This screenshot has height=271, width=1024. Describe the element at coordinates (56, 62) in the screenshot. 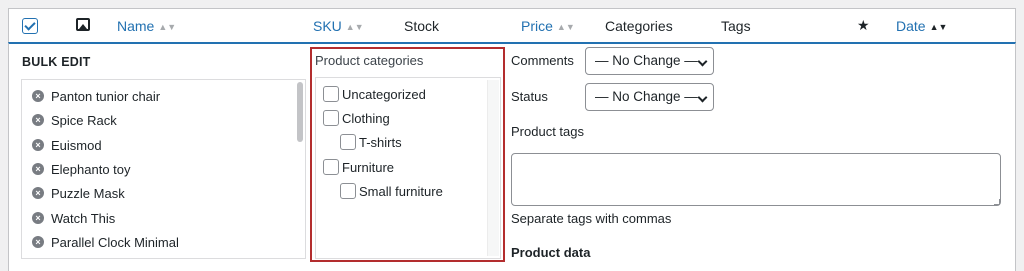

I see `bulk-edit-title: BULK EDIT` at that location.